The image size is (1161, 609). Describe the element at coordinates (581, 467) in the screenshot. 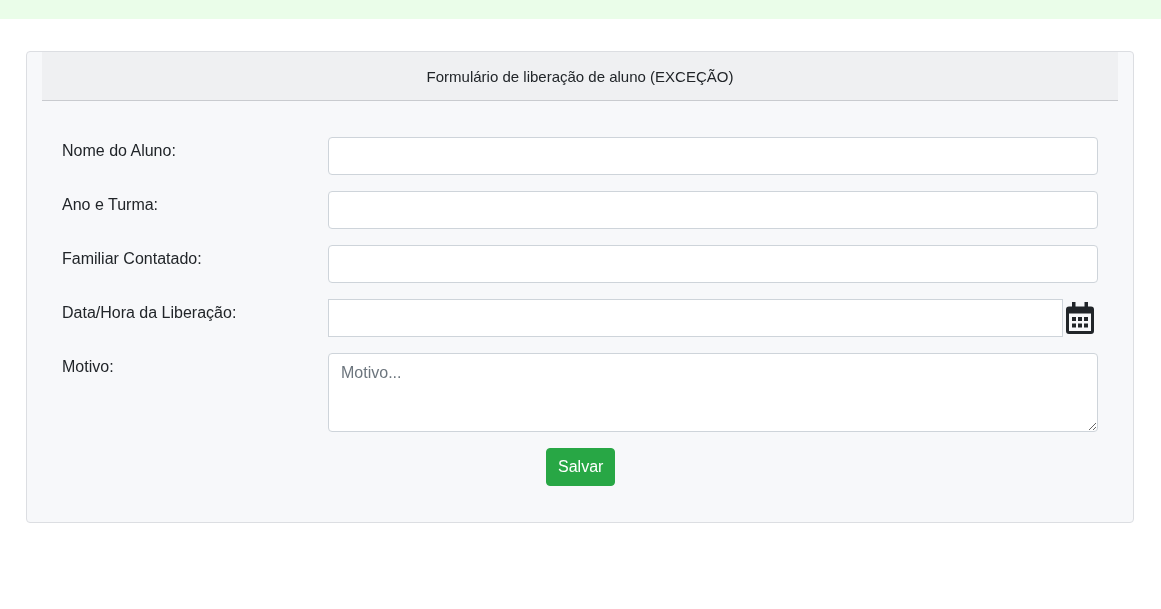

I see `save-button: Salvar` at that location.